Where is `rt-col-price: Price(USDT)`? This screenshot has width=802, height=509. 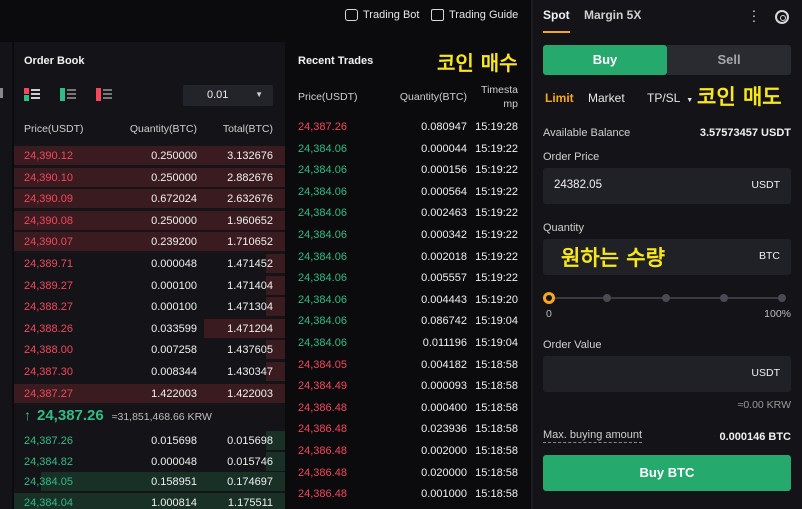
rt-col-price: Price(USDT) is located at coordinates (328, 97).